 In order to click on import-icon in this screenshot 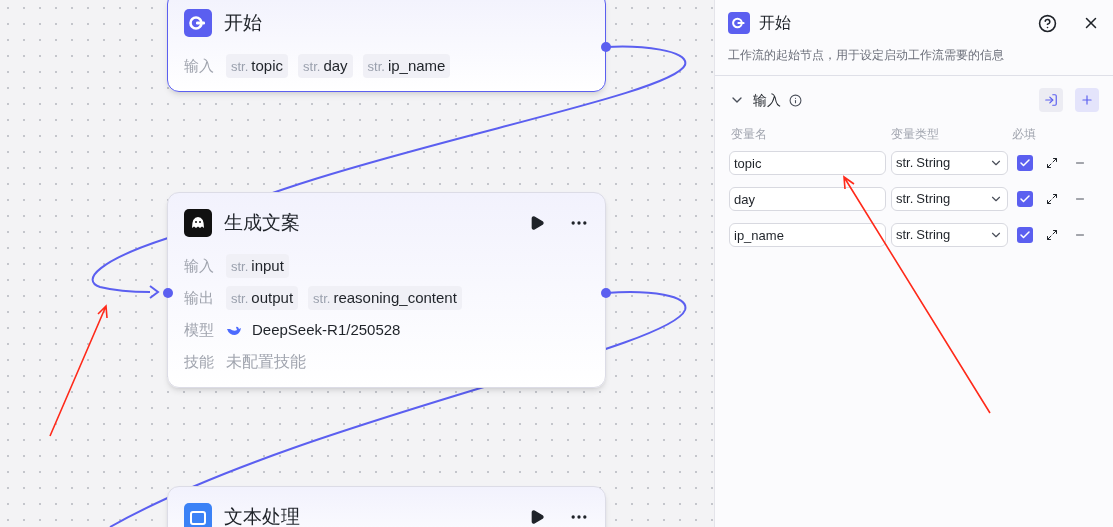, I will do `click(1051, 100)`.